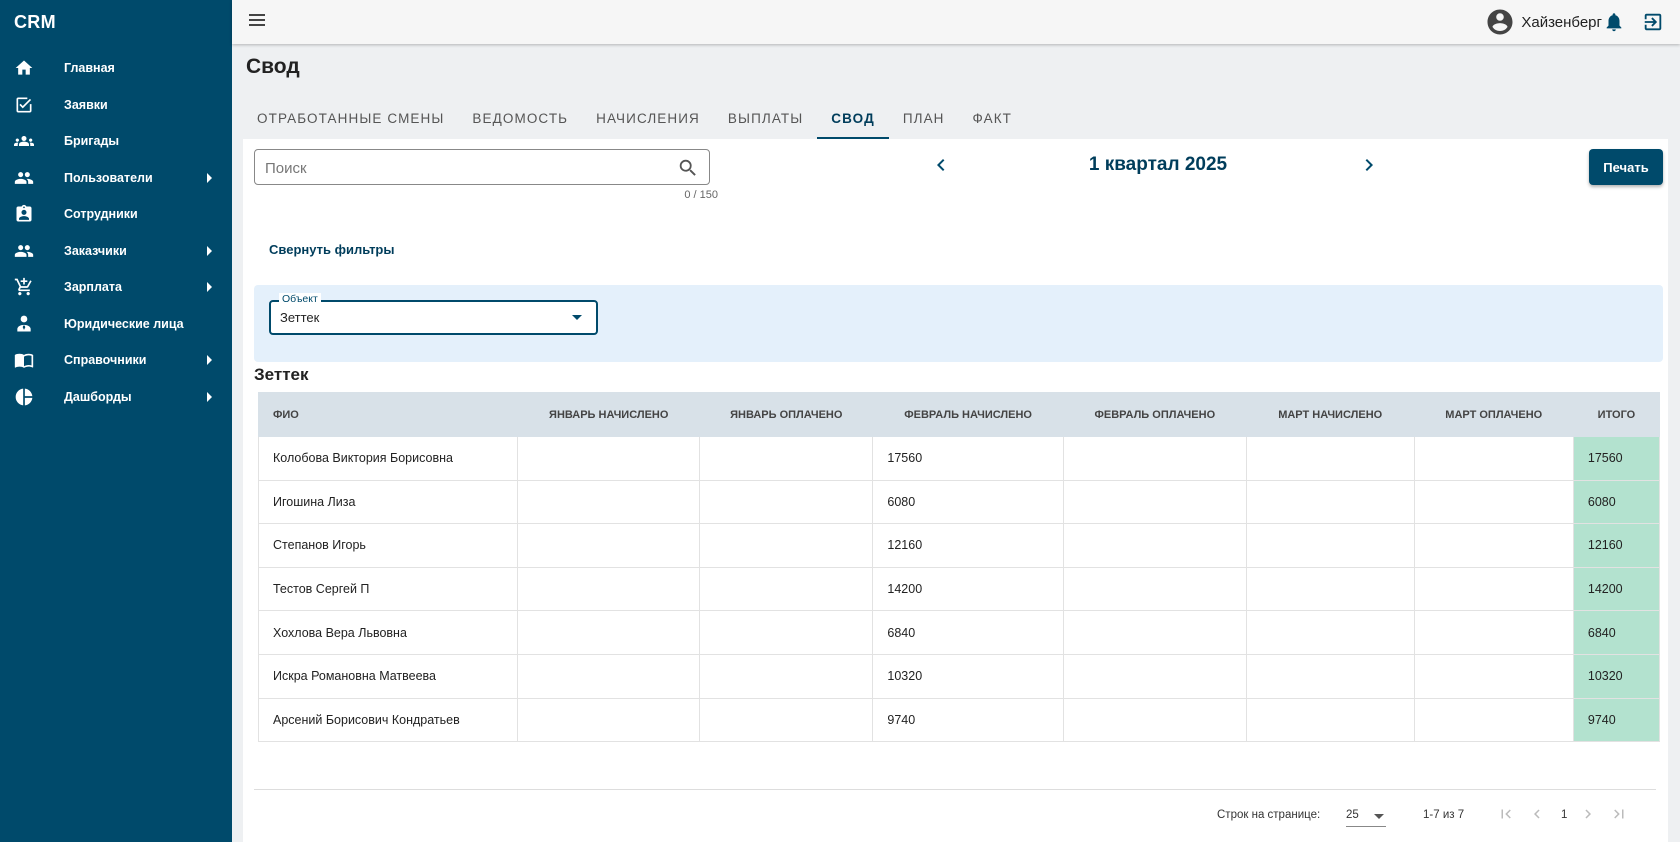 Image resolution: width=1680 pixels, height=842 pixels. What do you see at coordinates (116, 421) in the screenshot?
I see `sidebar: CRM Главная Заявки Бригады Пользователи` at bounding box center [116, 421].